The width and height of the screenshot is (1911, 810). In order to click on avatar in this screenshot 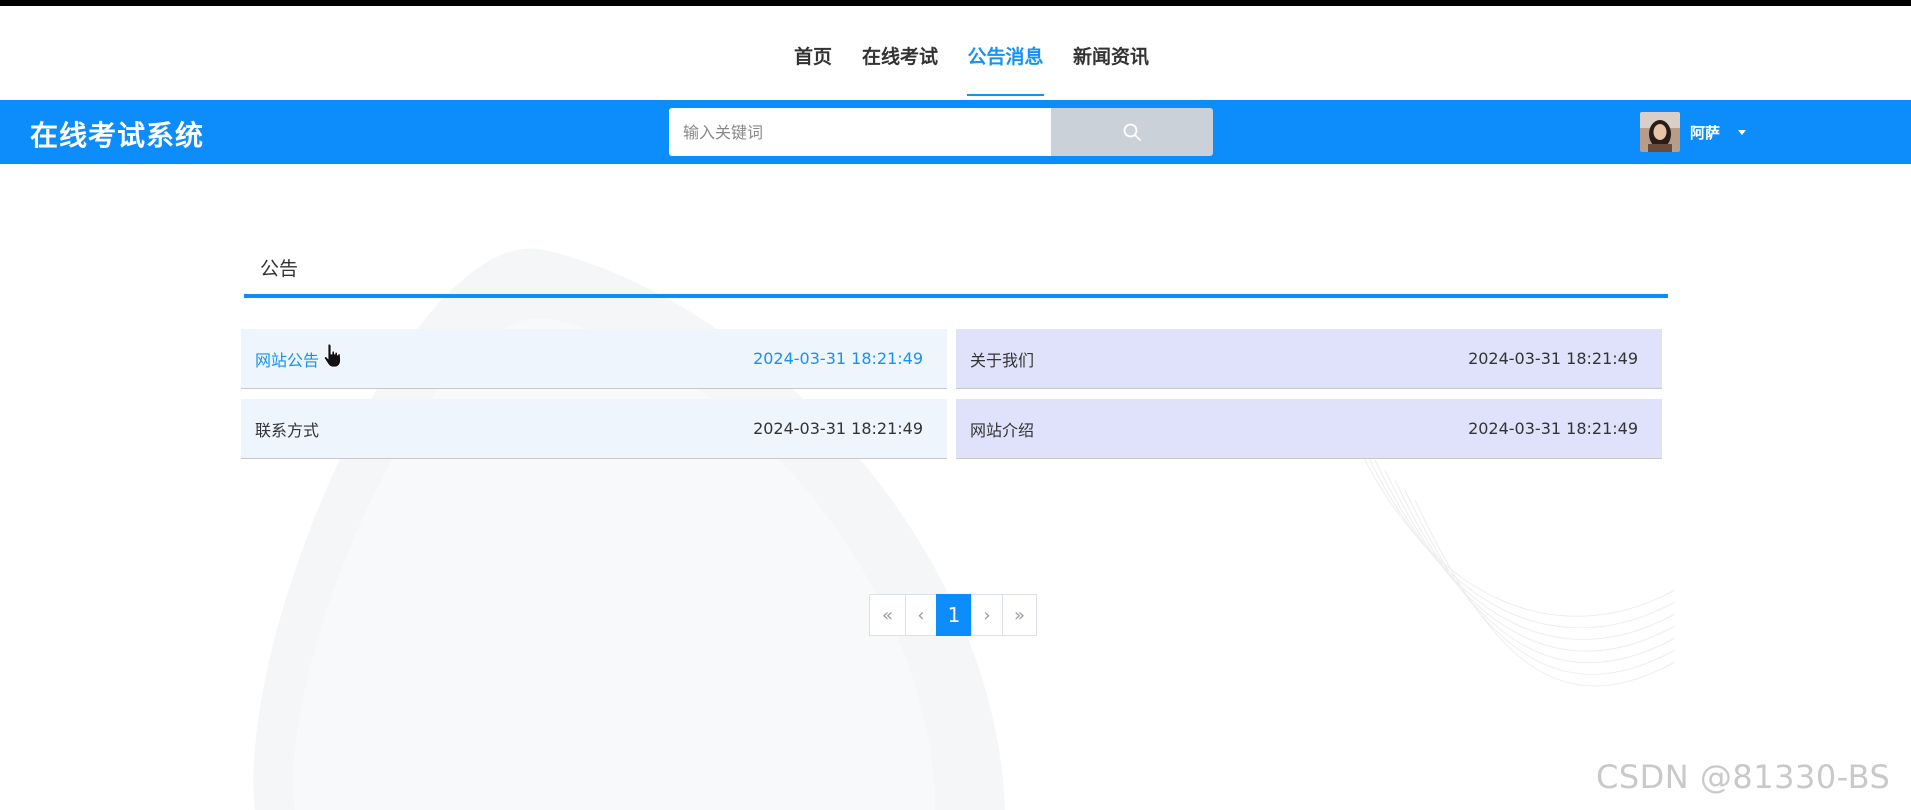, I will do `click(1660, 132)`.